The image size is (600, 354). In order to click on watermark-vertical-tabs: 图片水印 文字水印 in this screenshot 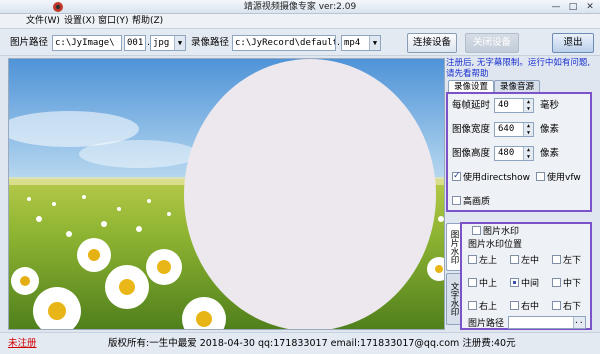, I will do `click(453, 275)`.